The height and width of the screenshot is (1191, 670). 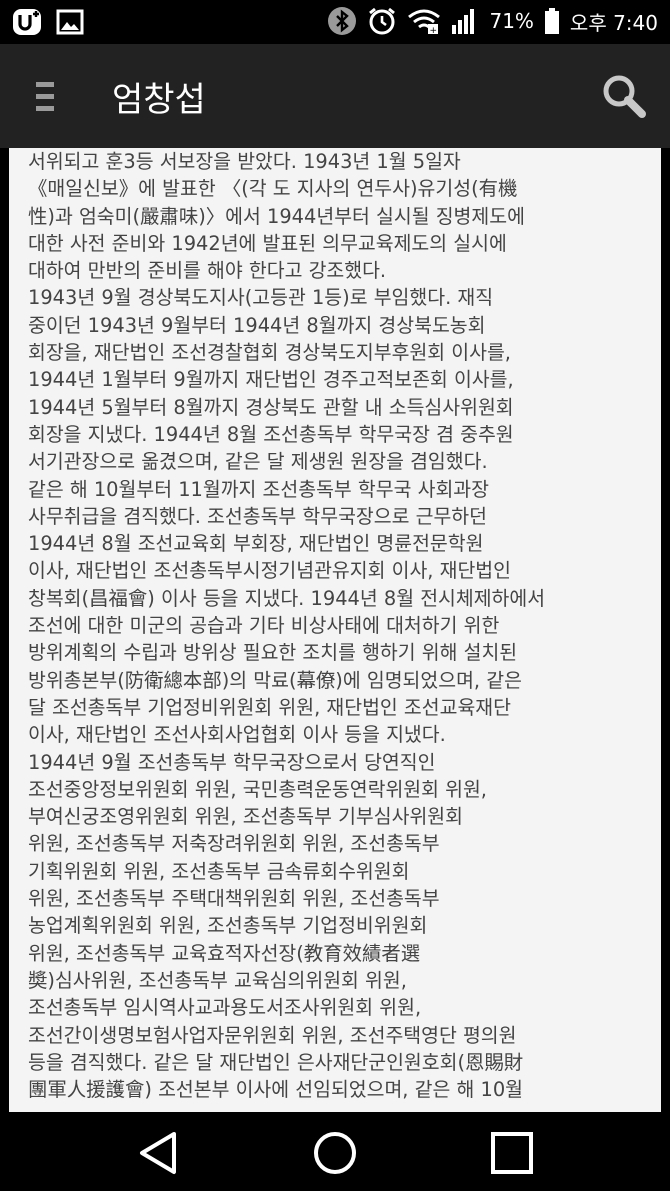 I want to click on app-bar: 엄창섭, so click(x=335, y=96).